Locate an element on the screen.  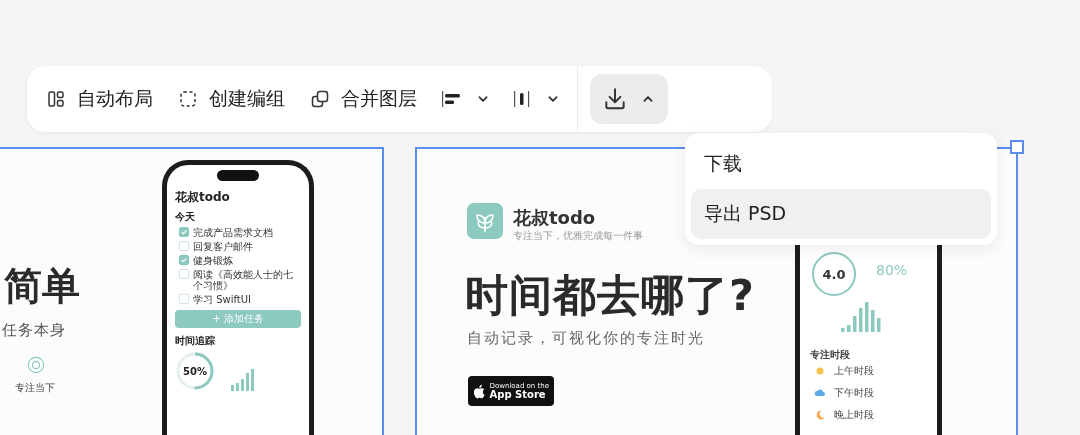
period-label: 下午时段 is located at coordinates (854, 393).